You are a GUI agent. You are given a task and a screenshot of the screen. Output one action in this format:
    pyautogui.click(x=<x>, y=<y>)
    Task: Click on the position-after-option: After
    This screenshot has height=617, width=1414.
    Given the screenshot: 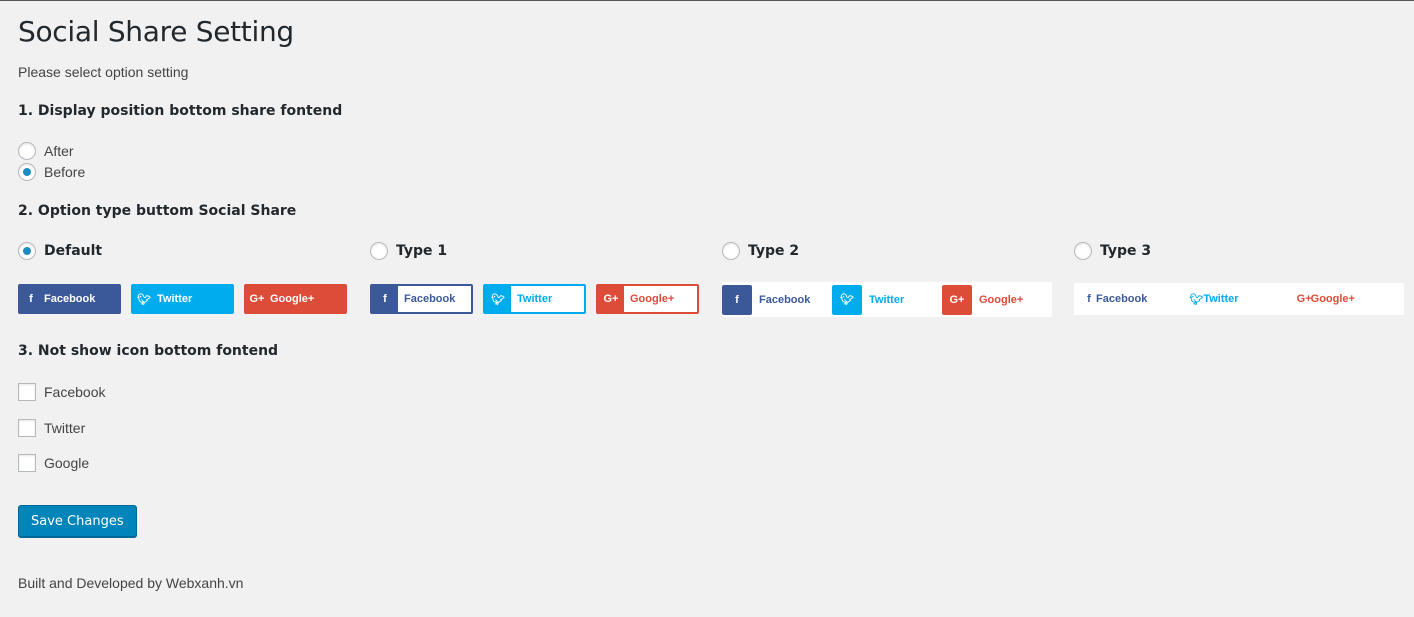 What is the action you would take?
    pyautogui.click(x=46, y=151)
    